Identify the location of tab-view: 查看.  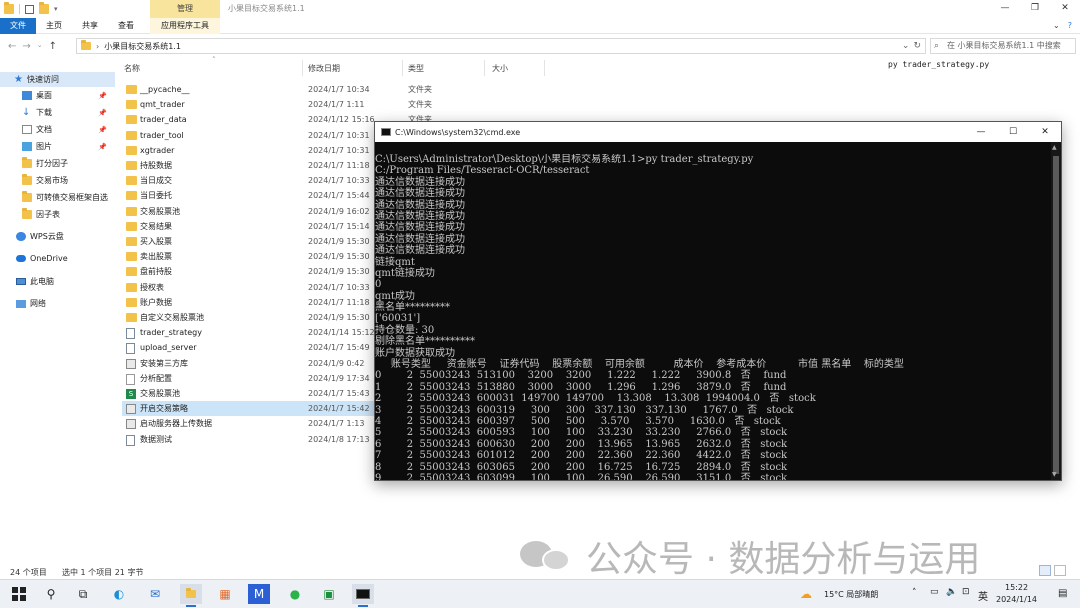
(126, 26).